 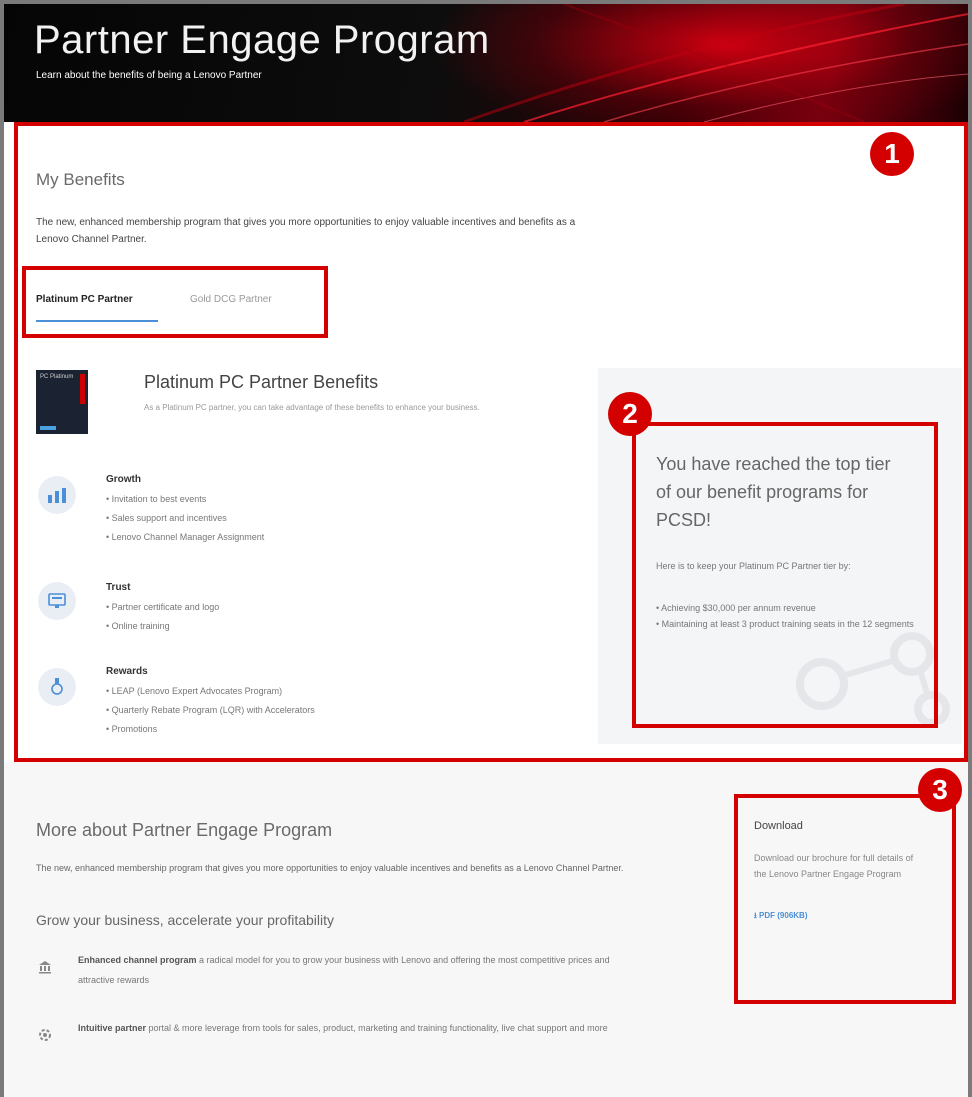 I want to click on bank-icon, so click(x=45, y=967).